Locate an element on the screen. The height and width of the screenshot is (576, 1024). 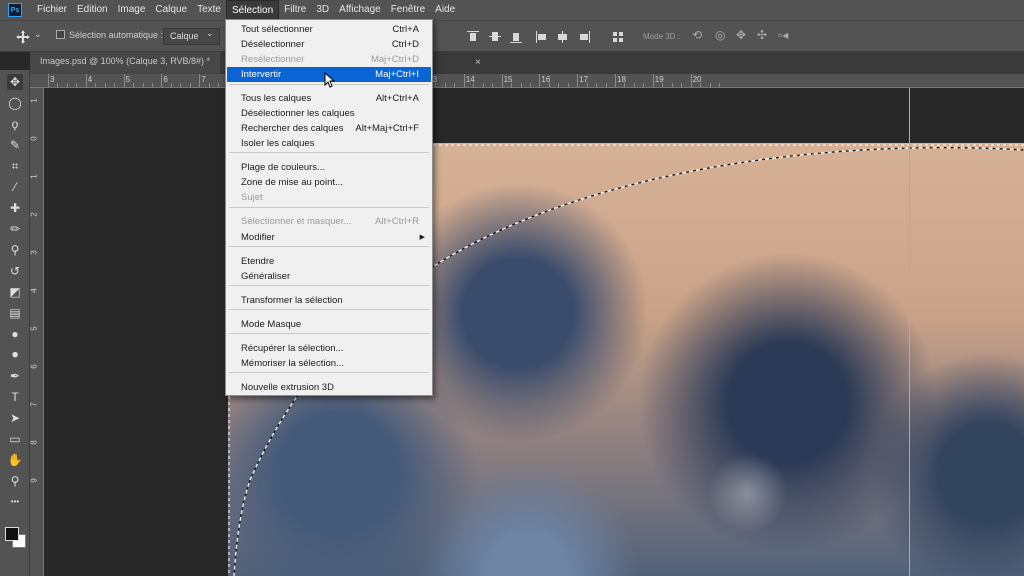
align-horizontal-center-icon is located at coordinates (563, 37).